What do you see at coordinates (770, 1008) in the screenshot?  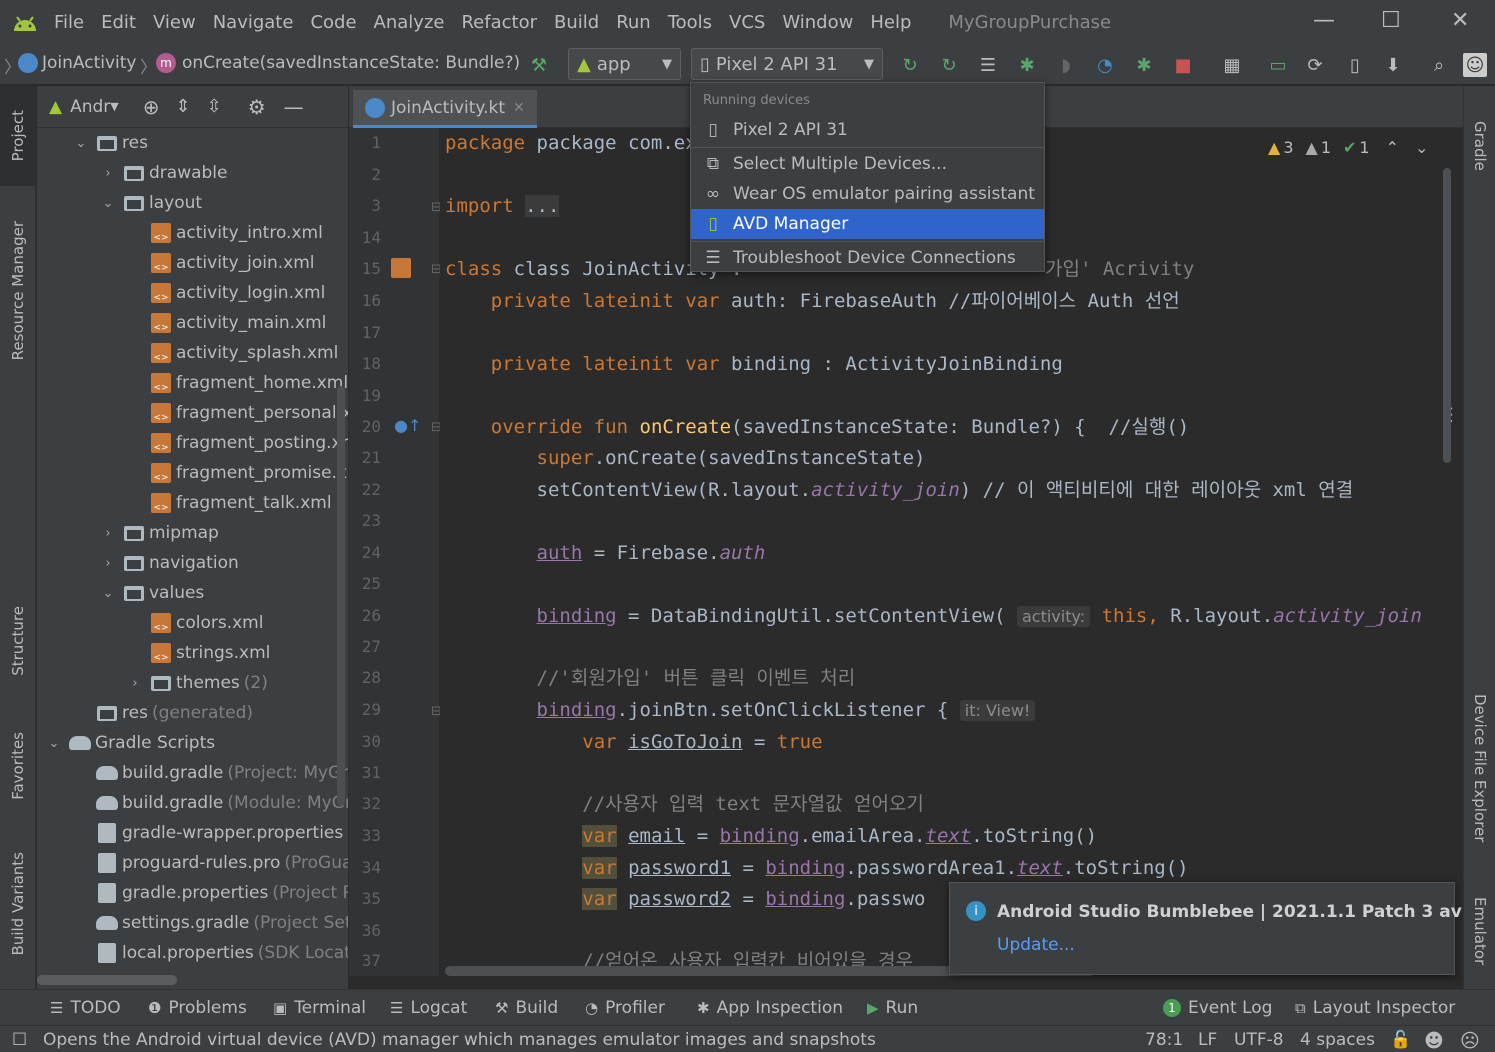 I see `tab-app-inspection: ✱ App Inspection` at bounding box center [770, 1008].